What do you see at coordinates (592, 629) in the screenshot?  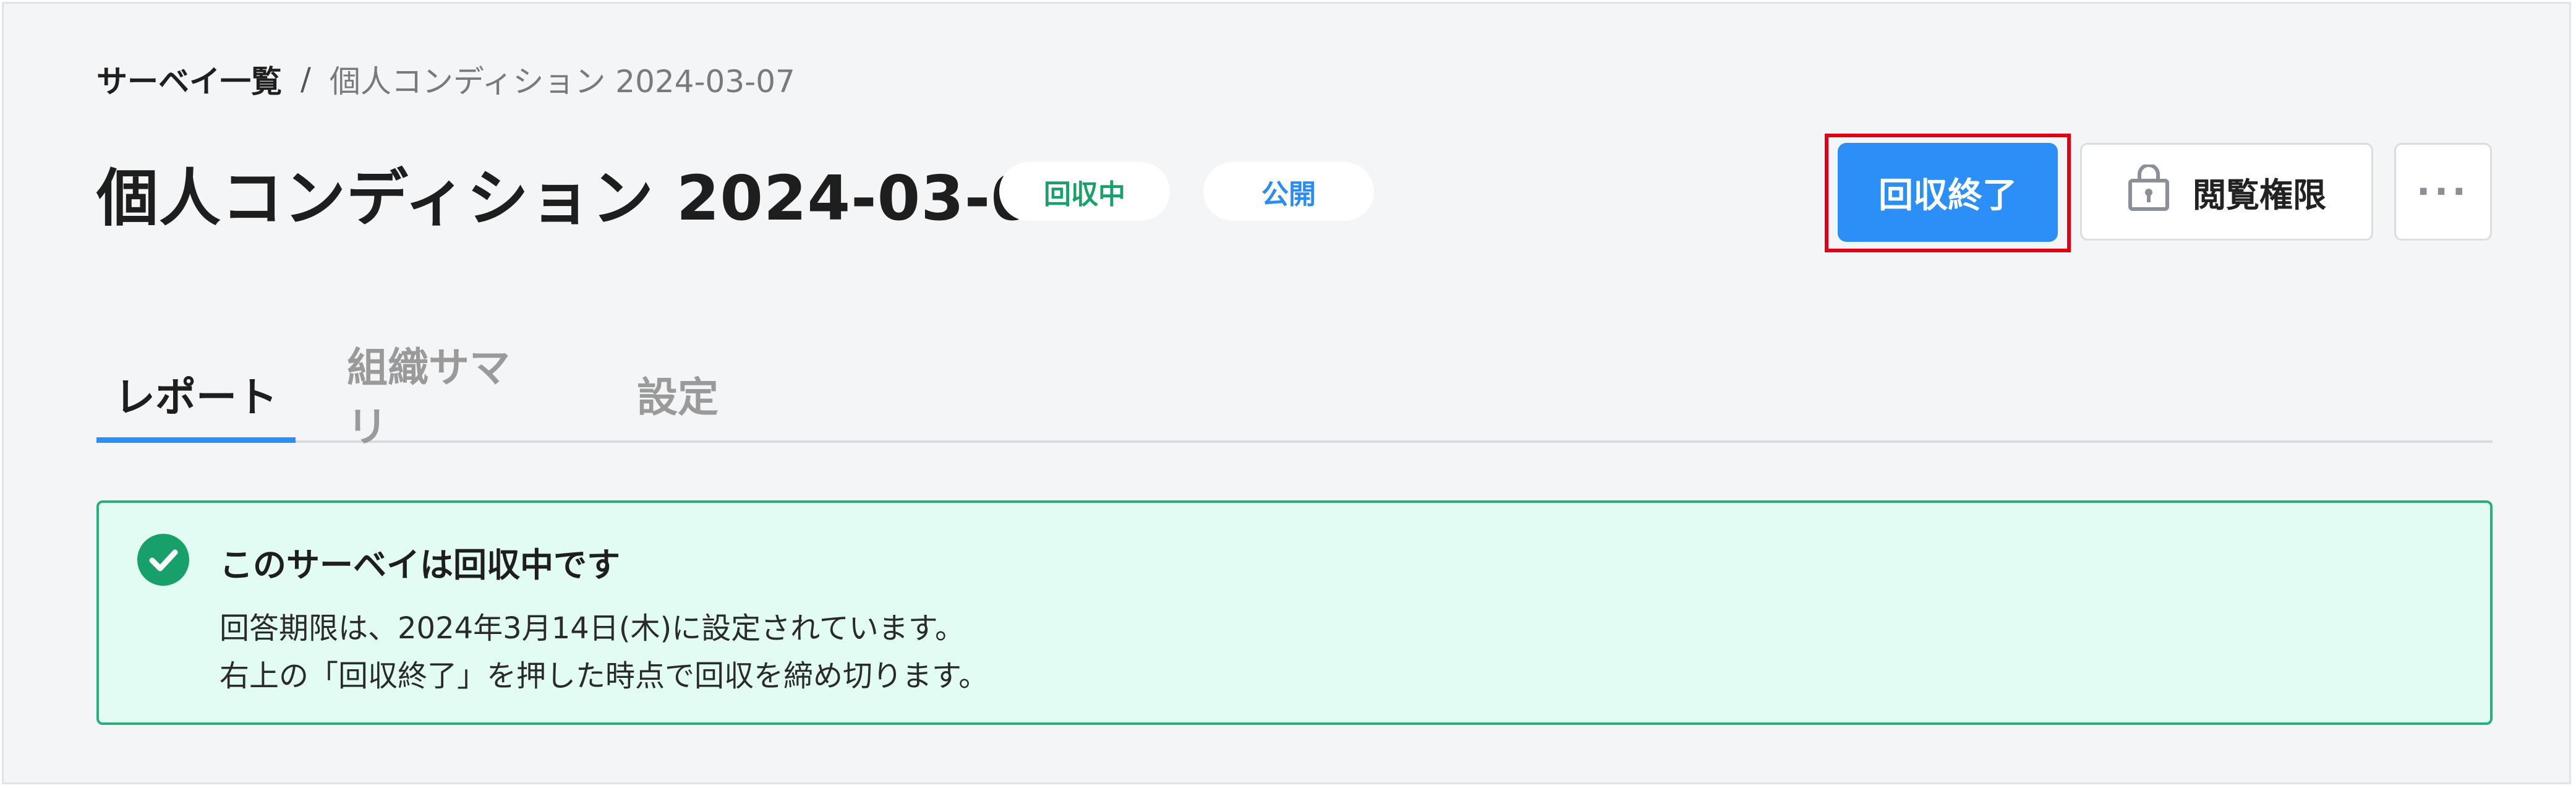 I see `notice-deadline-text: 回答期限は、2024年3月14日(木)に設定されています。` at bounding box center [592, 629].